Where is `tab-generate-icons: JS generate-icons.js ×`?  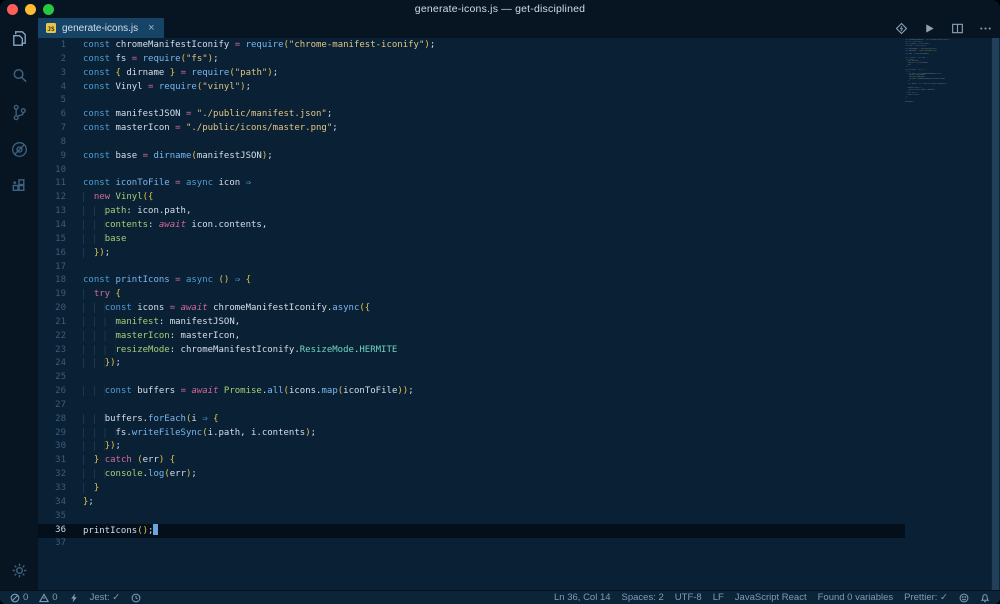
tab-generate-icons: JS generate-icons.js × is located at coordinates (101, 28).